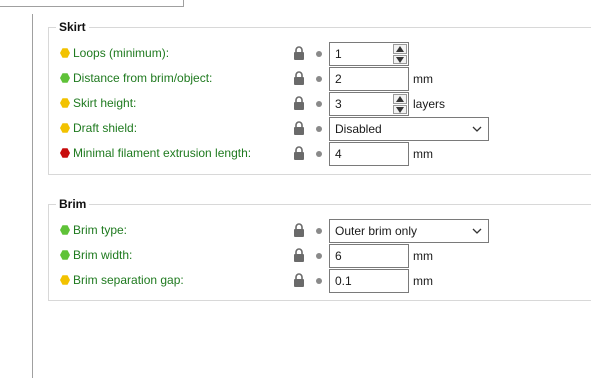 The image size is (591, 378). Describe the element at coordinates (423, 281) in the screenshot. I see `brim-gap-unit: mm` at that location.